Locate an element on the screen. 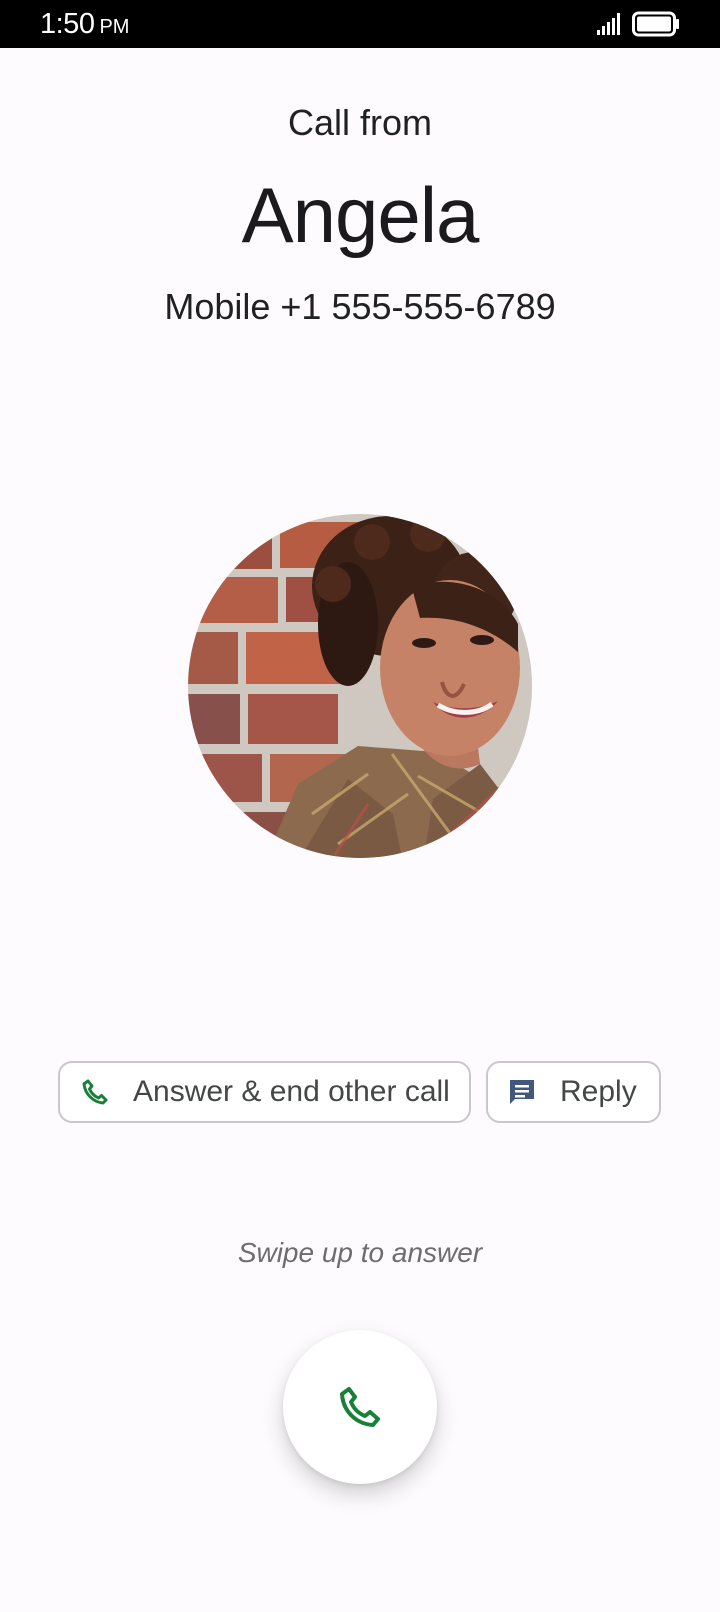 The height and width of the screenshot is (1612, 720). answer-call-button is located at coordinates (360, 1407).